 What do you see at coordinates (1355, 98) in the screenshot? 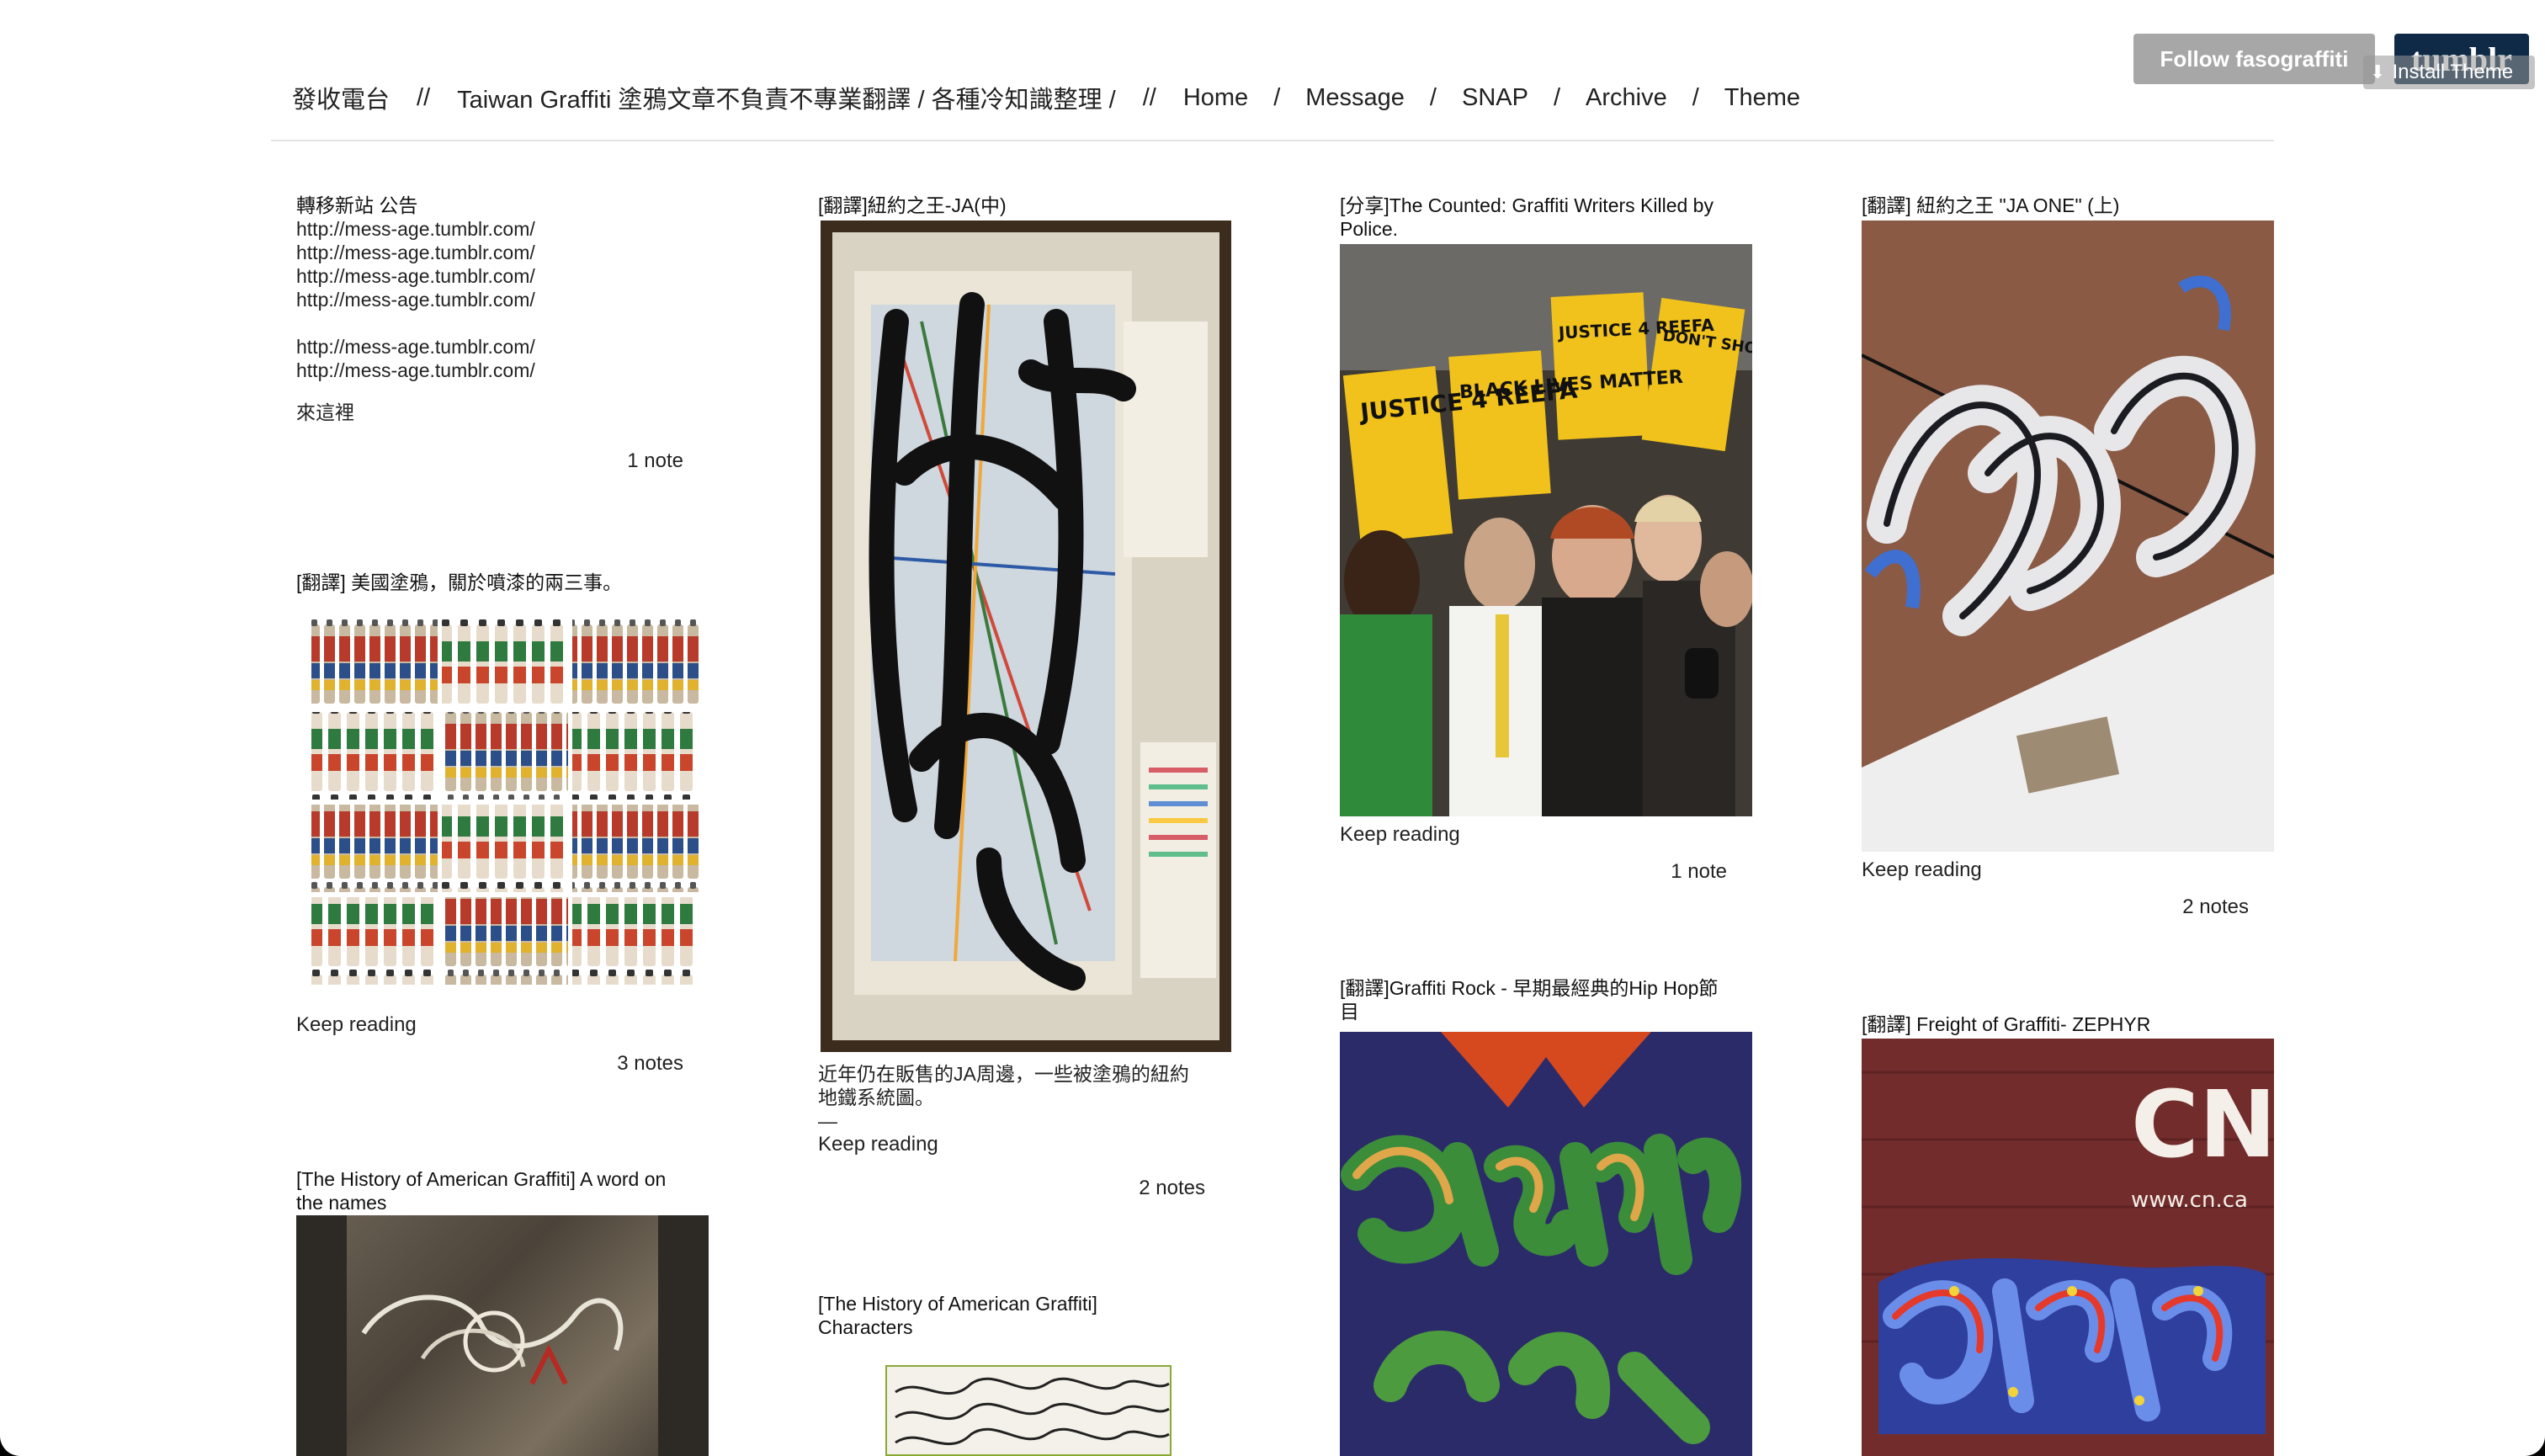
I see `nav-message: Message` at bounding box center [1355, 98].